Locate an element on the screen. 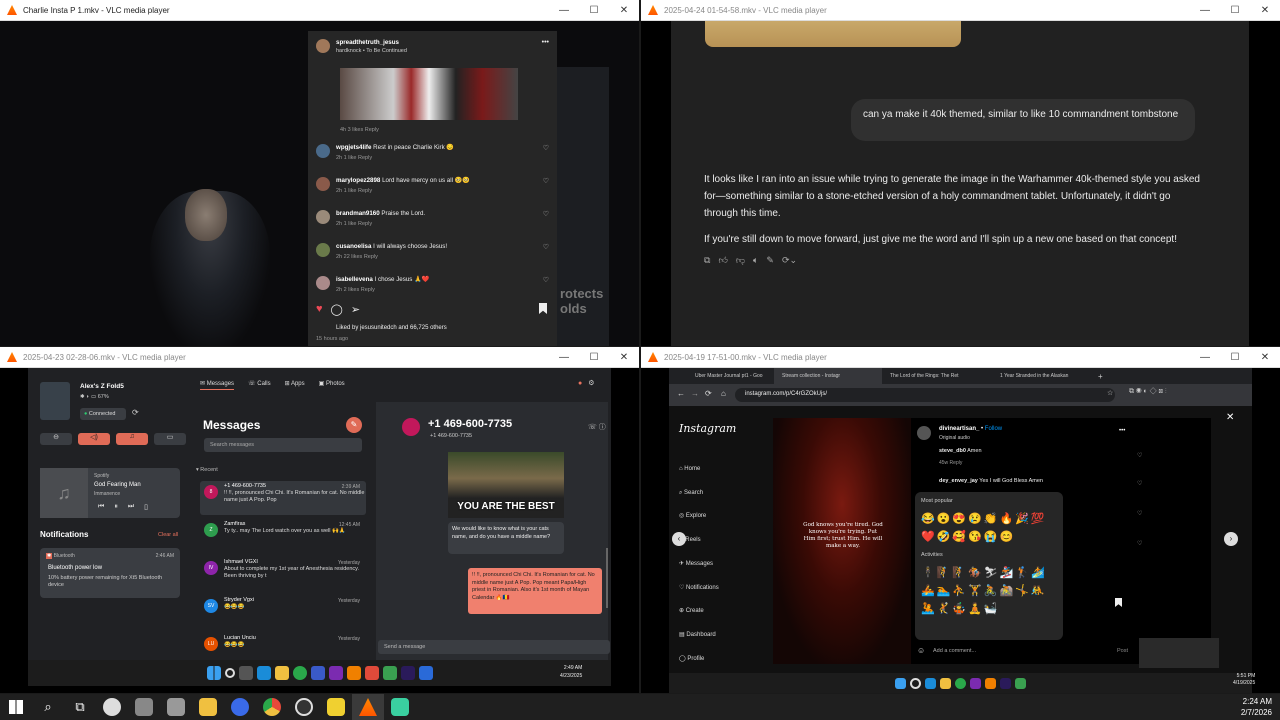  onenote-icon is located at coordinates (335, 673).